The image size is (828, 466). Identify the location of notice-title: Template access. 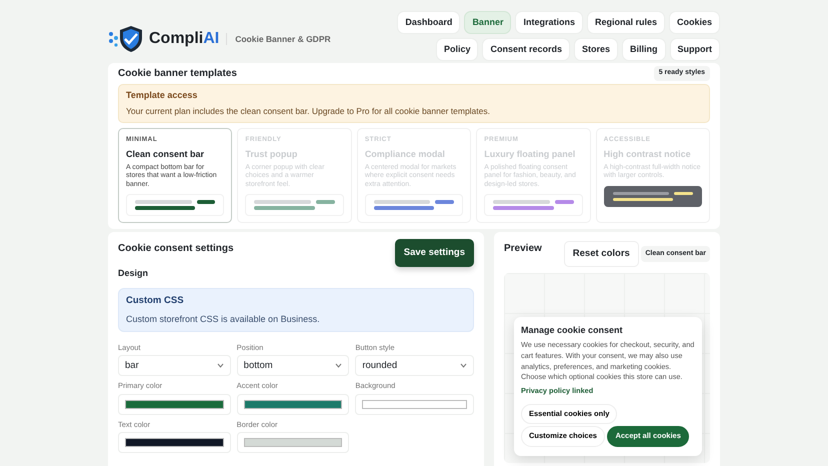
(162, 95).